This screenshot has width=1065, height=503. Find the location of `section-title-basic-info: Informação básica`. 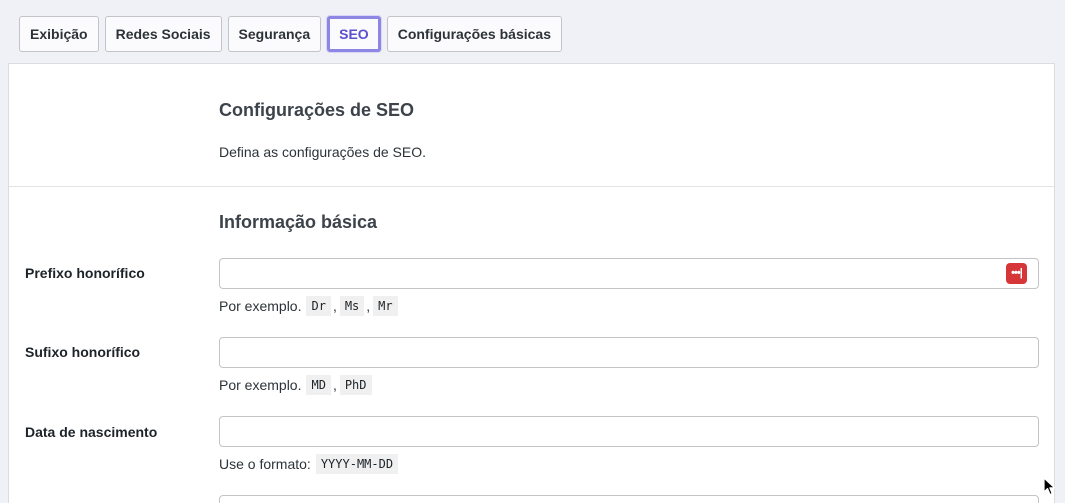

section-title-basic-info: Informação básica is located at coordinates (298, 222).